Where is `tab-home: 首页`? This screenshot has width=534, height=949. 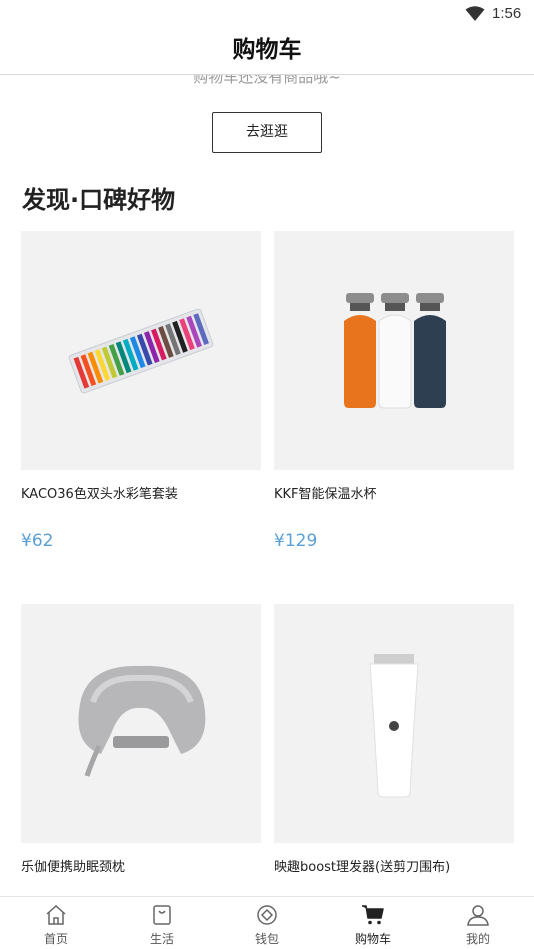
tab-home: 首页 is located at coordinates (56, 923).